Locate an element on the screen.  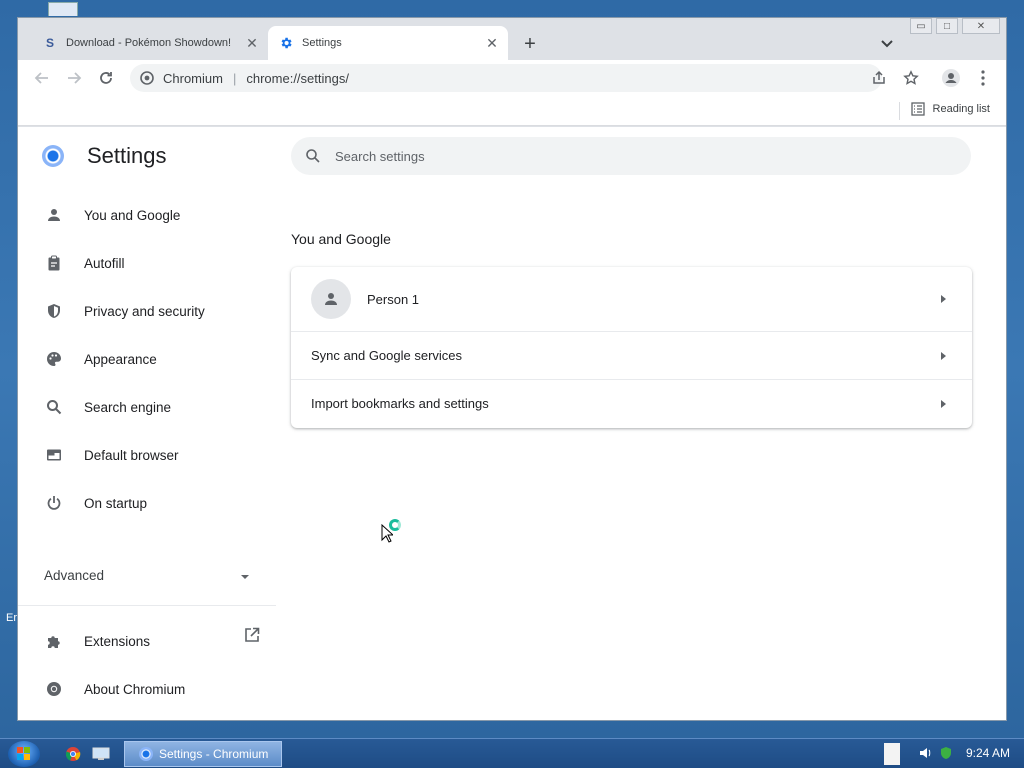
browser-window-icon is located at coordinates (54, 455).